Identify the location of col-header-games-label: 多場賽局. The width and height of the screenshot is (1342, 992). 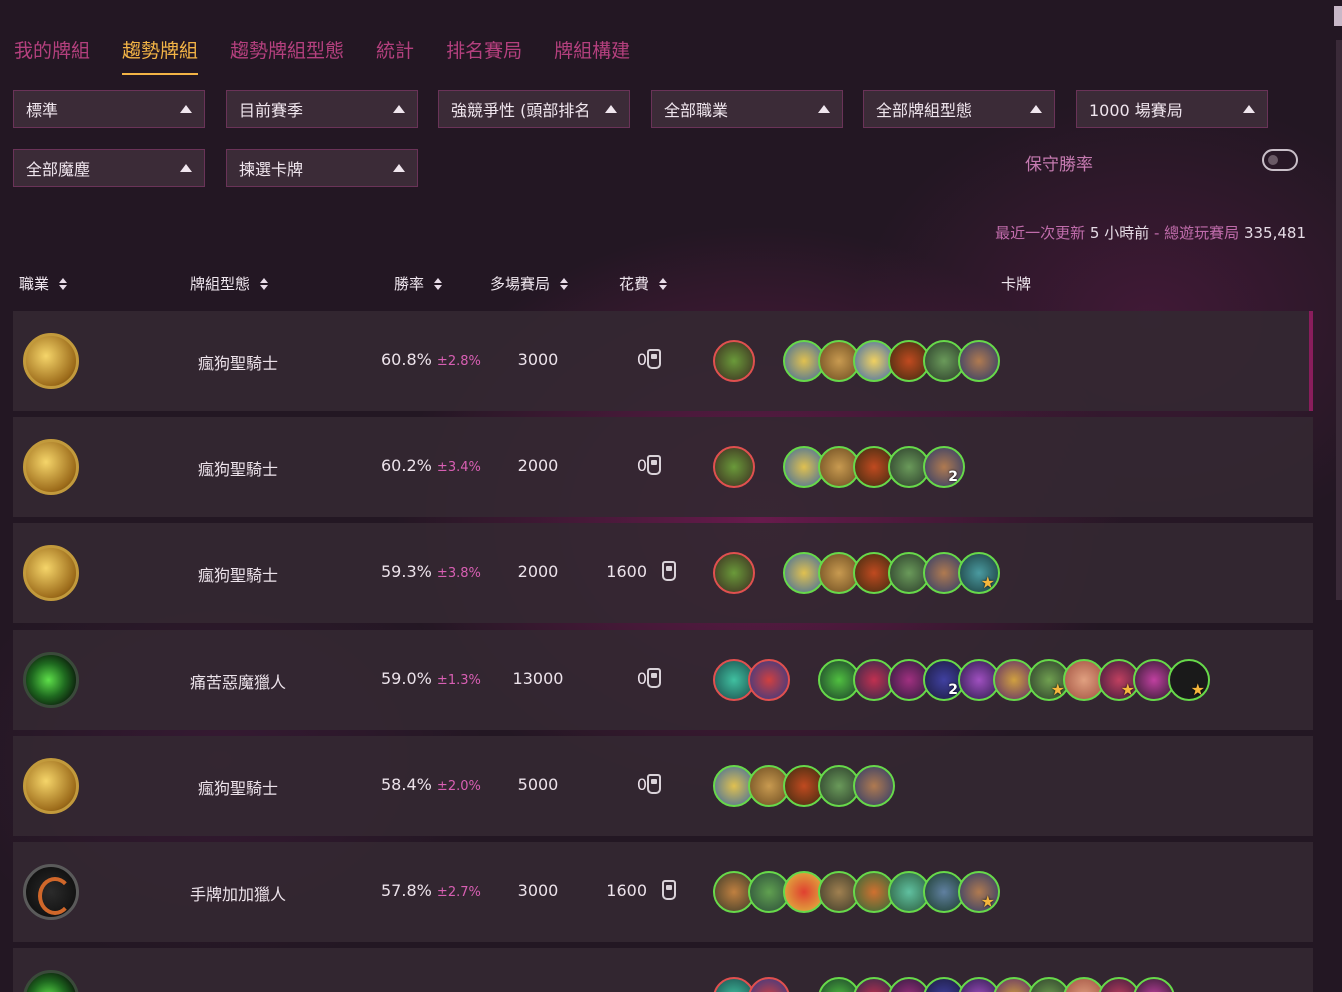
(520, 284).